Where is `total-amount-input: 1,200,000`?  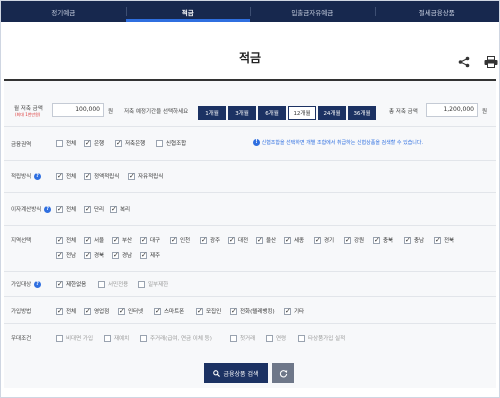
total-amount-input: 1,200,000 is located at coordinates (452, 110).